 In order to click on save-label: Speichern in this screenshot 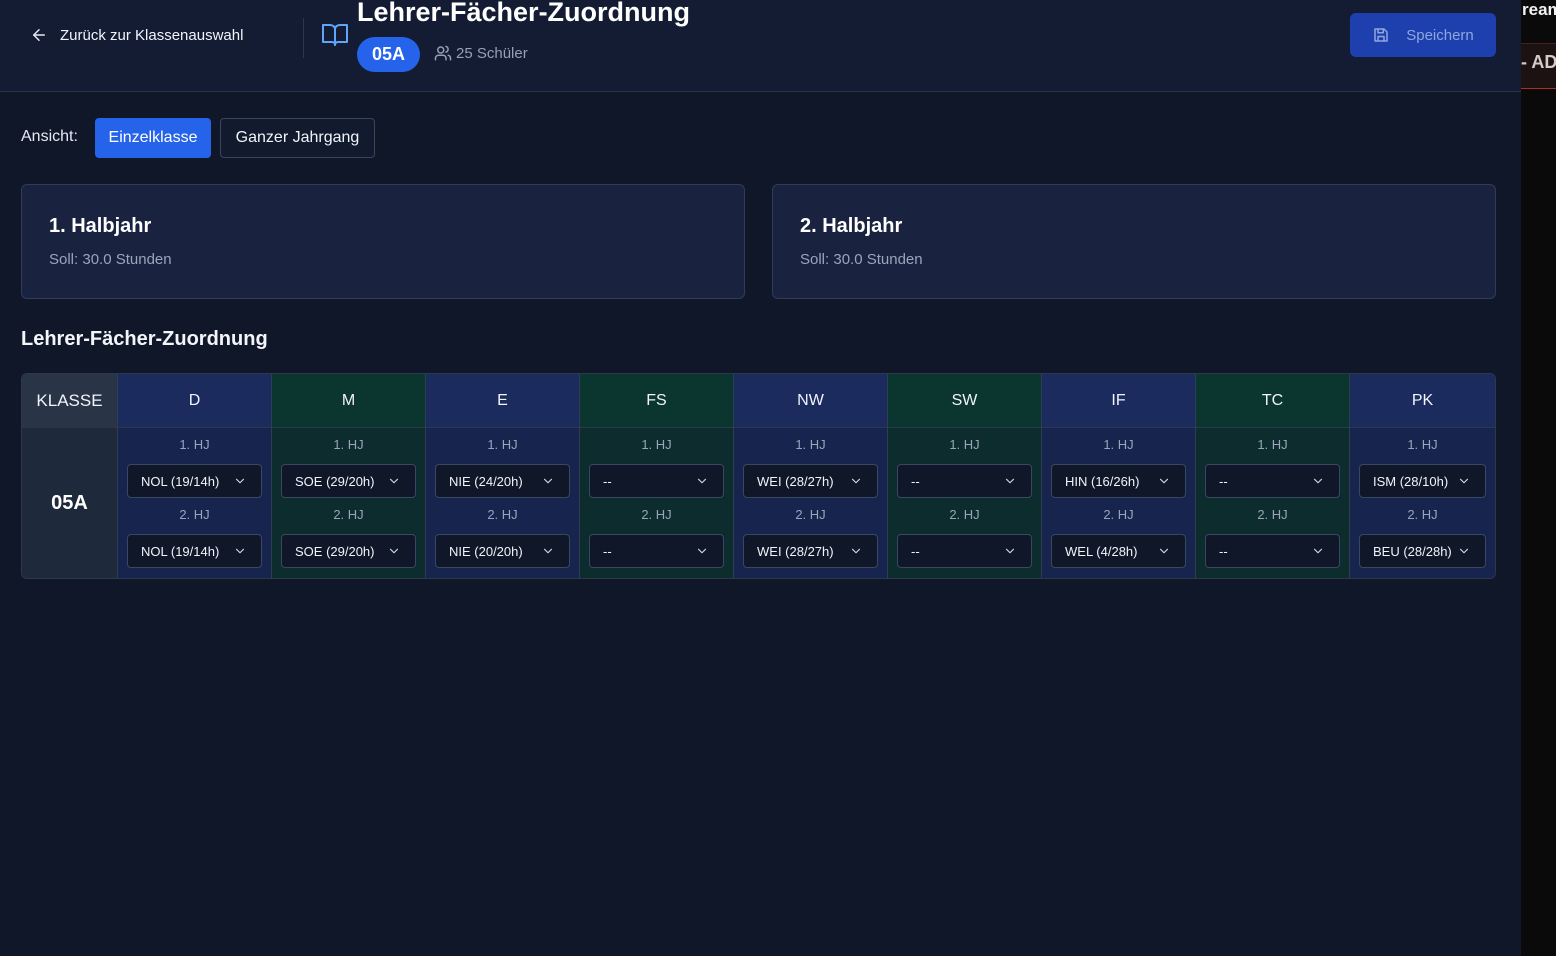, I will do `click(1440, 35)`.